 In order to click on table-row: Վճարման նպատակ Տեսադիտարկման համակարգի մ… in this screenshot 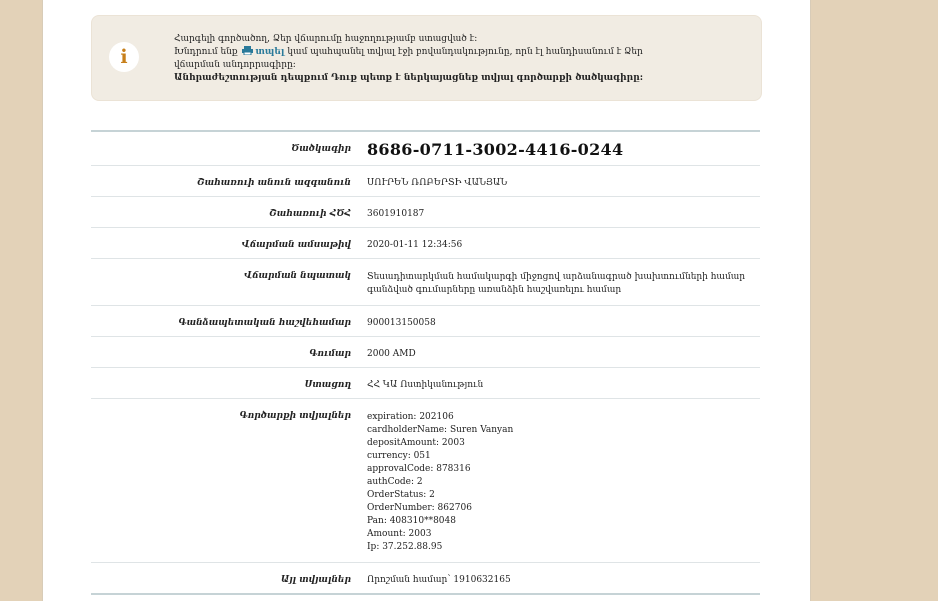, I will do `click(425, 282)`.